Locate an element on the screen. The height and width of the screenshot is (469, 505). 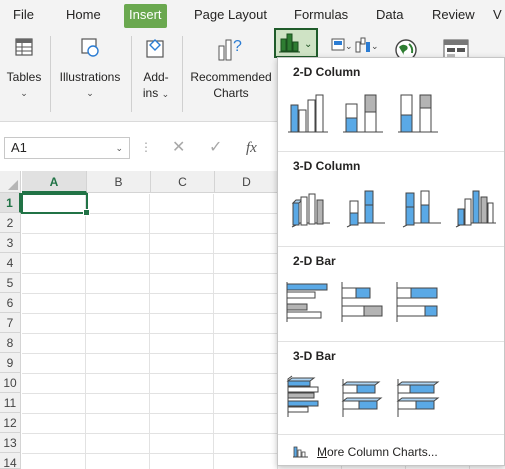
cancel-icon: ✕ is located at coordinates (178, 148).